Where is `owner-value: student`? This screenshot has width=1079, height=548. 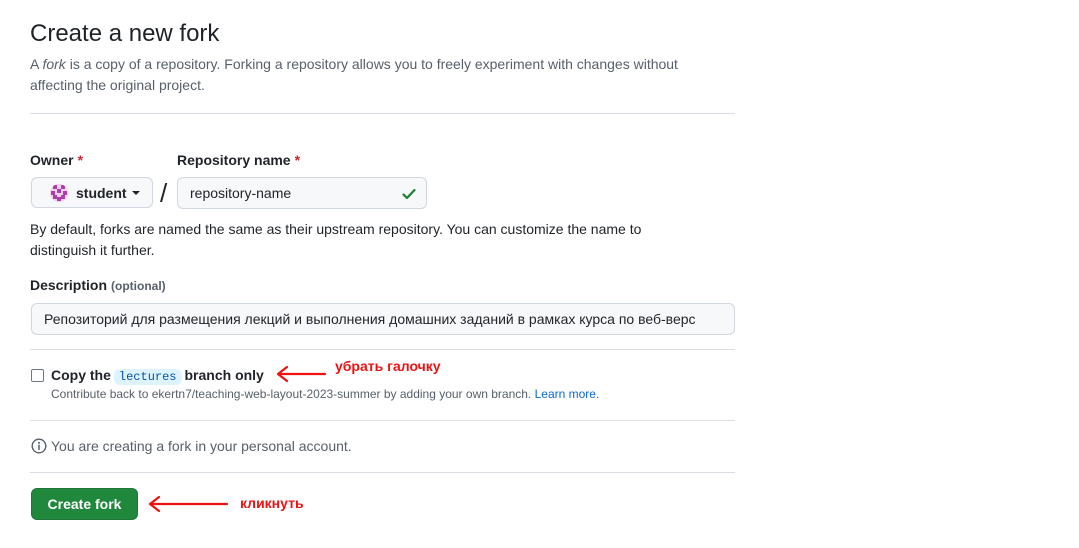
owner-value: student is located at coordinates (101, 192).